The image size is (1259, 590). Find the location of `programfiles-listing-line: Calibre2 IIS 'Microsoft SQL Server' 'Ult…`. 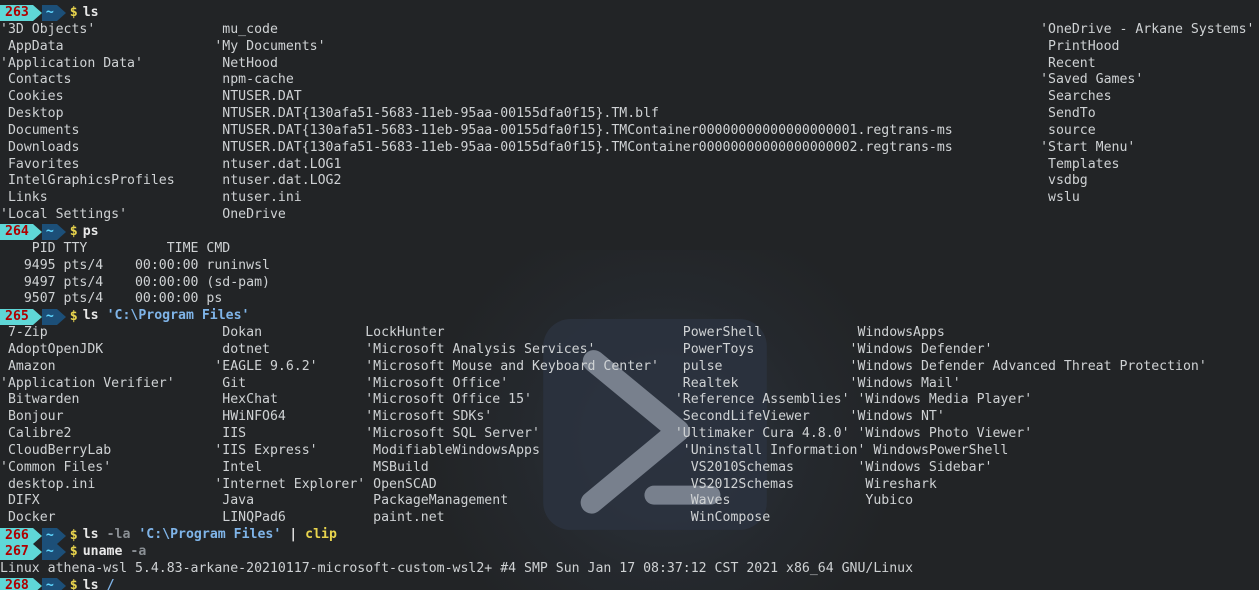

programfiles-listing-line: Calibre2 IIS 'Microsoft SQL Server' 'Ult… is located at coordinates (516, 434).